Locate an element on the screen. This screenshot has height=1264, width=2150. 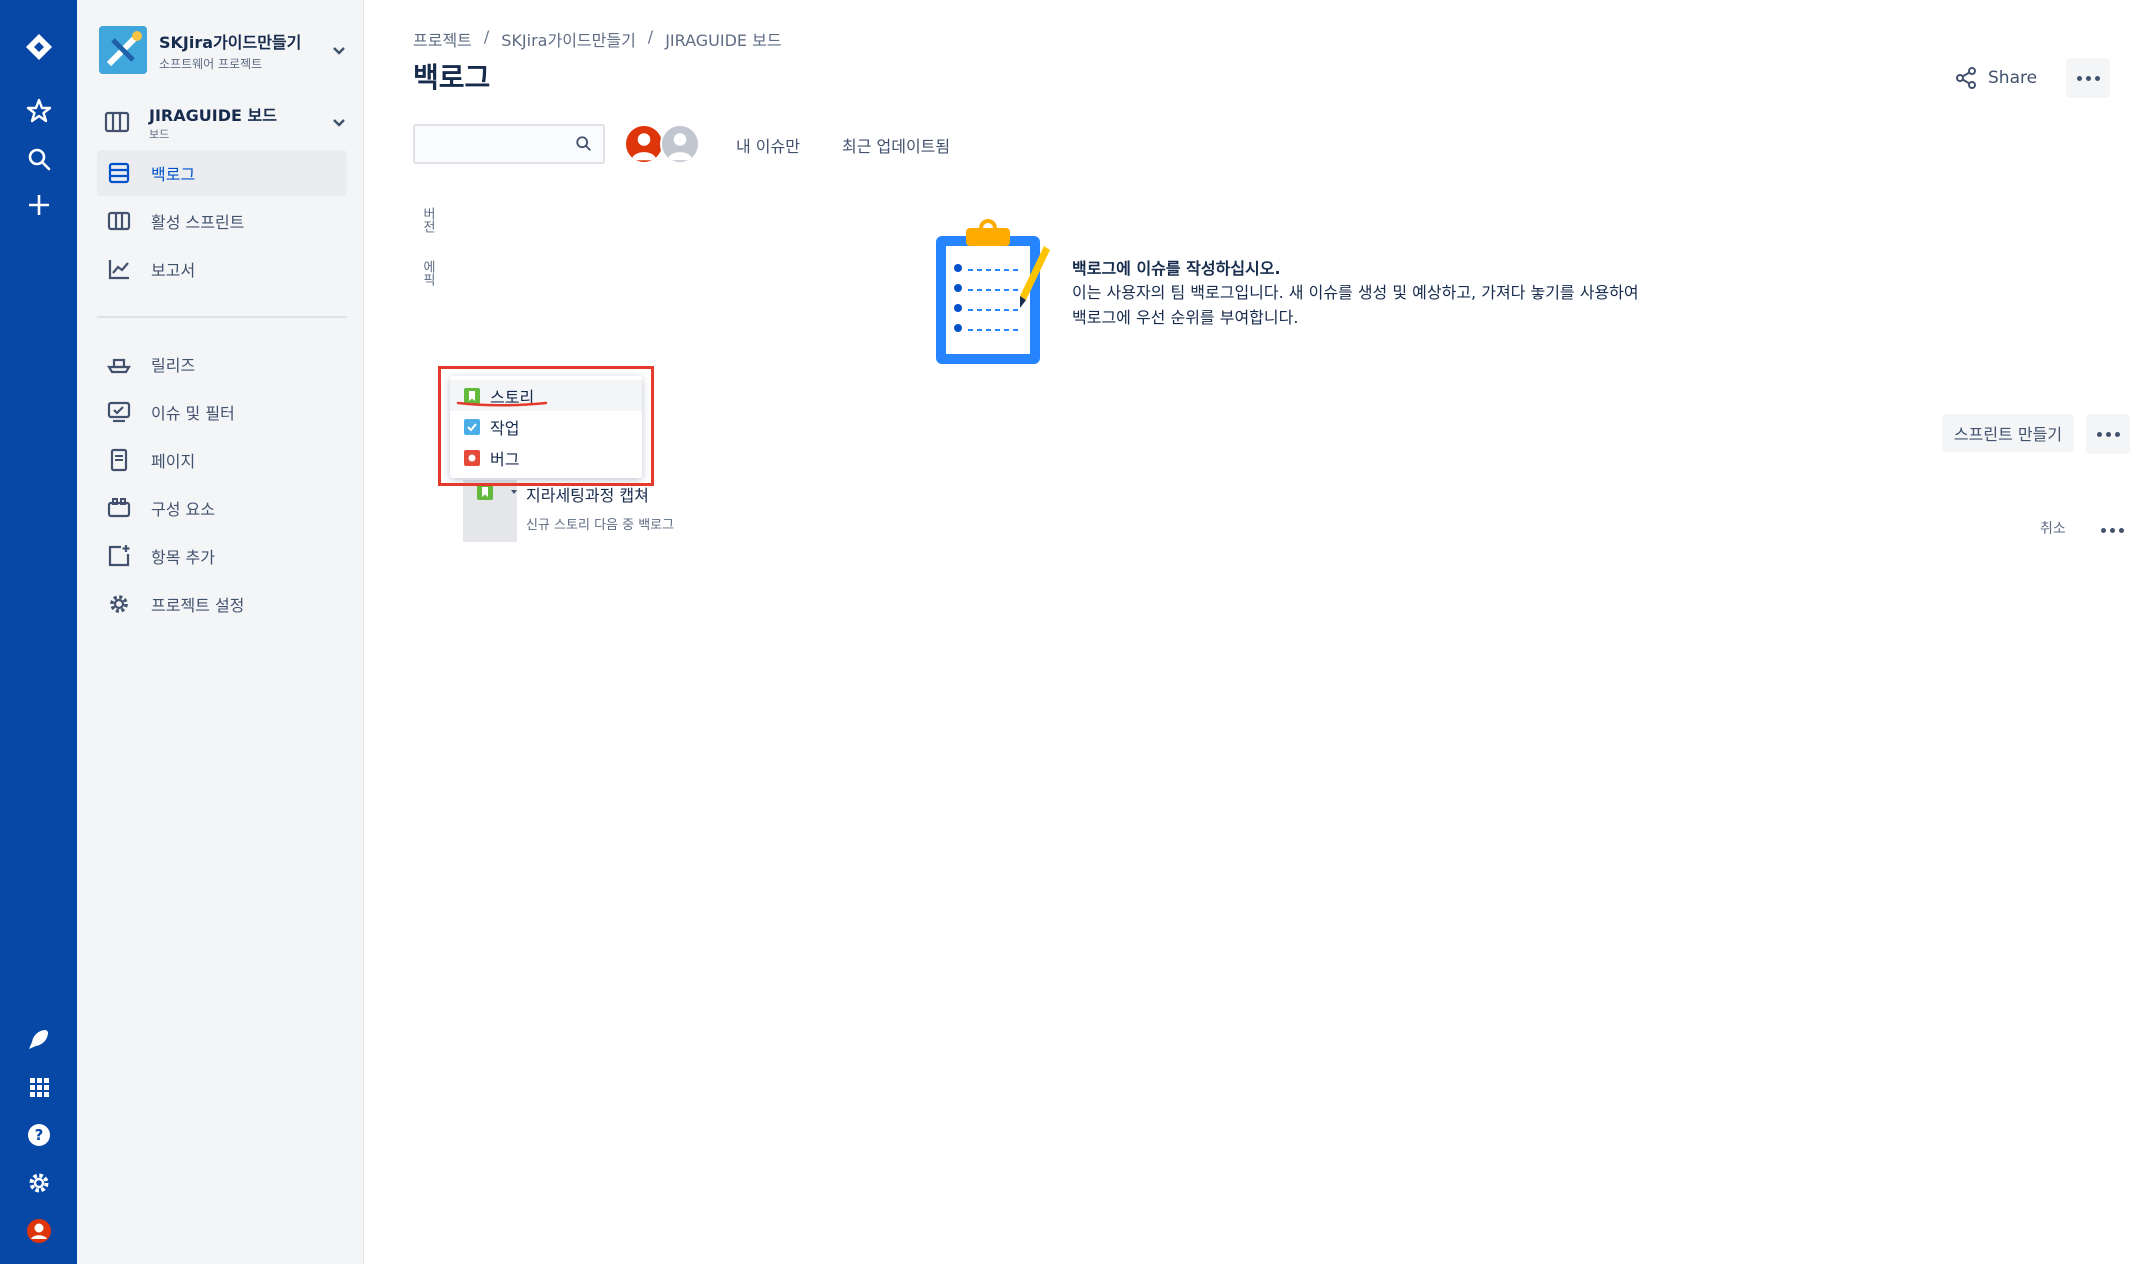
sidebar-item-label: 보고서 is located at coordinates (173, 270).